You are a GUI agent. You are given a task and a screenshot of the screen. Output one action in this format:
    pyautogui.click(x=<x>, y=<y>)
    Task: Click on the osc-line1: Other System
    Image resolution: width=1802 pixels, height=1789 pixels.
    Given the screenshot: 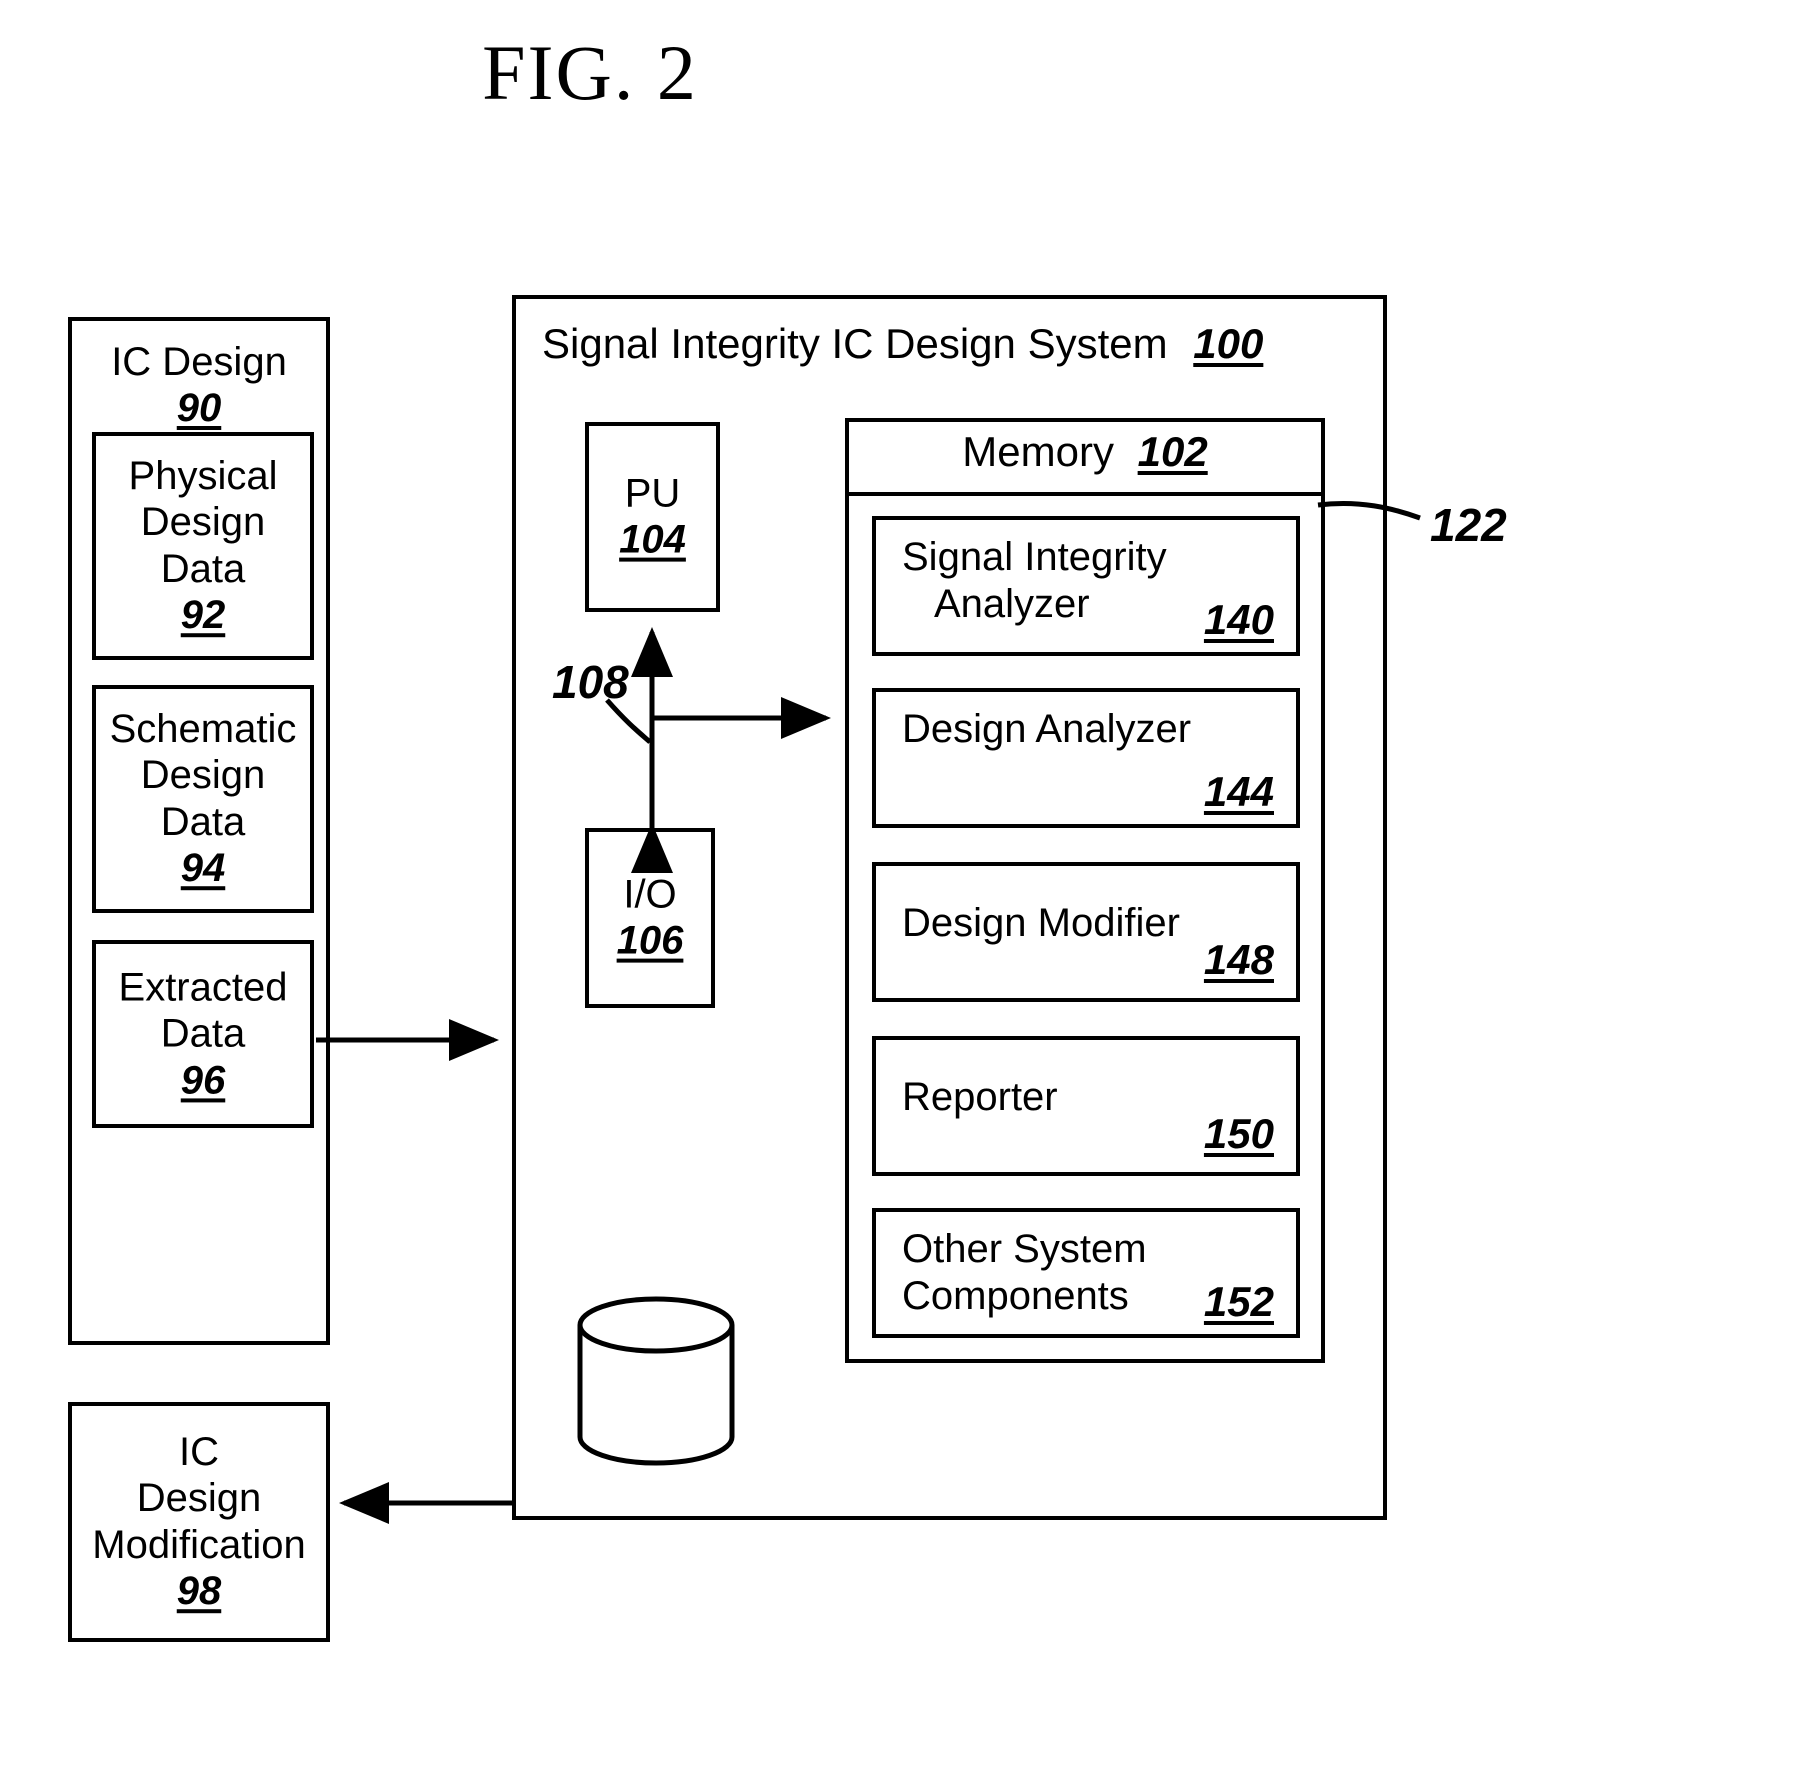 What is the action you would take?
    pyautogui.click(x=1024, y=1249)
    